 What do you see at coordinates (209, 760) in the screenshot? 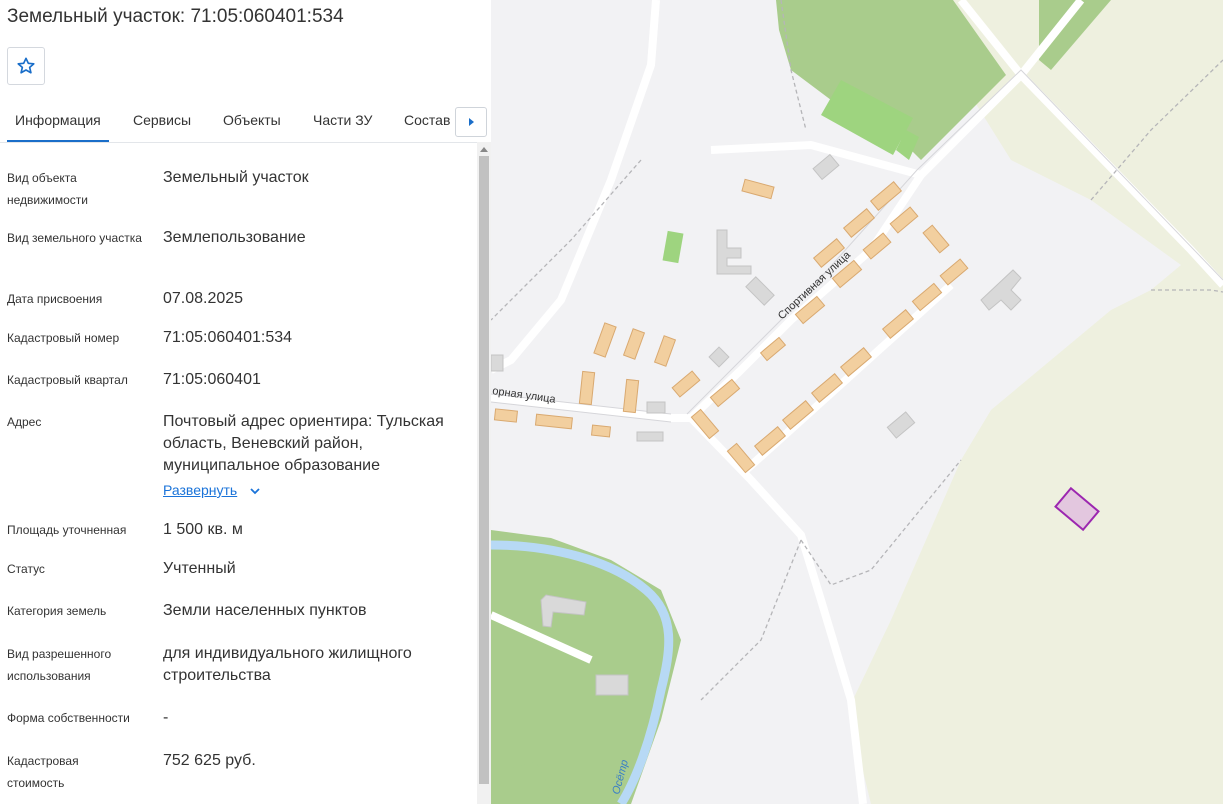
I see `field-value: 752 625 руб.` at bounding box center [209, 760].